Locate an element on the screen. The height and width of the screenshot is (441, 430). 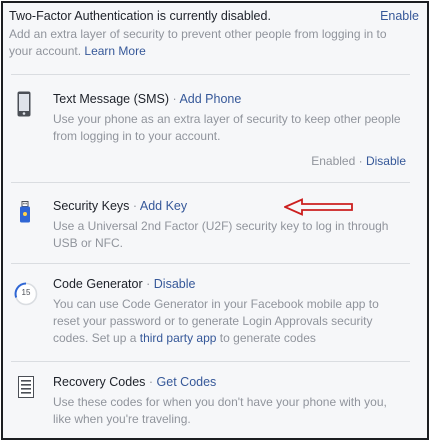
add-phone-link: Add Phone is located at coordinates (210, 99).